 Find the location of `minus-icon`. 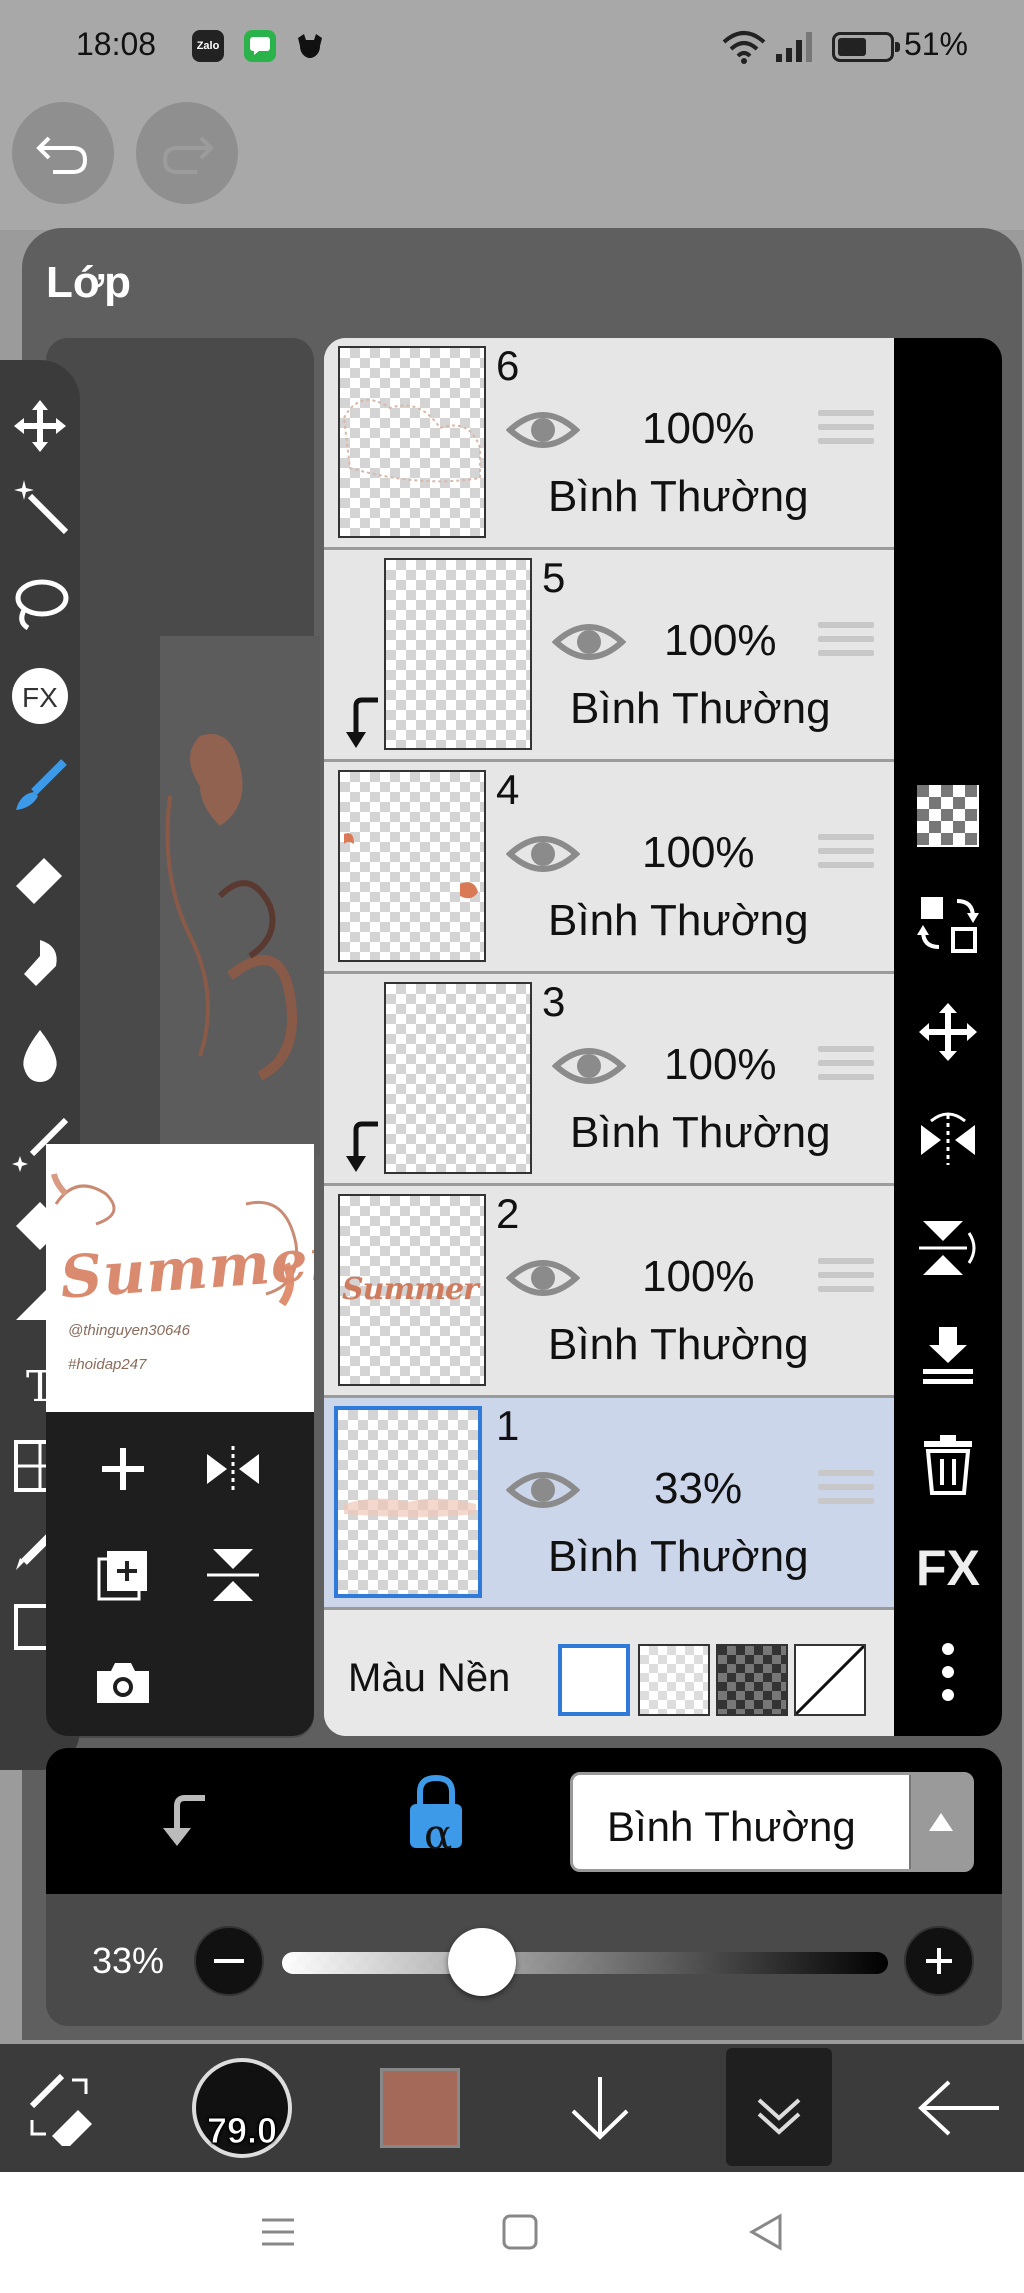

minus-icon is located at coordinates (229, 1961).